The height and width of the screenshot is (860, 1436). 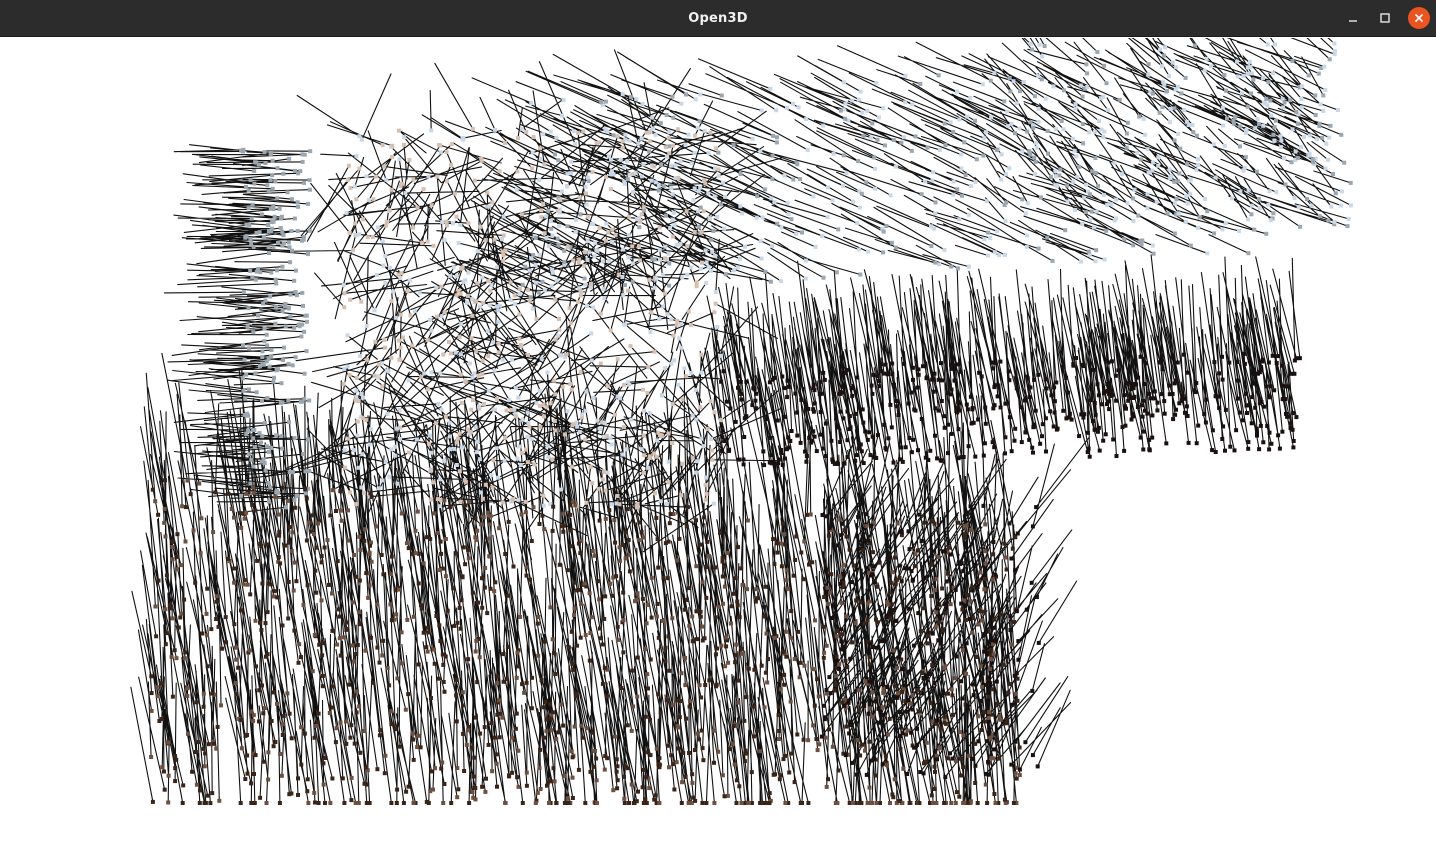 I want to click on maximize-button, so click(x=1385, y=18).